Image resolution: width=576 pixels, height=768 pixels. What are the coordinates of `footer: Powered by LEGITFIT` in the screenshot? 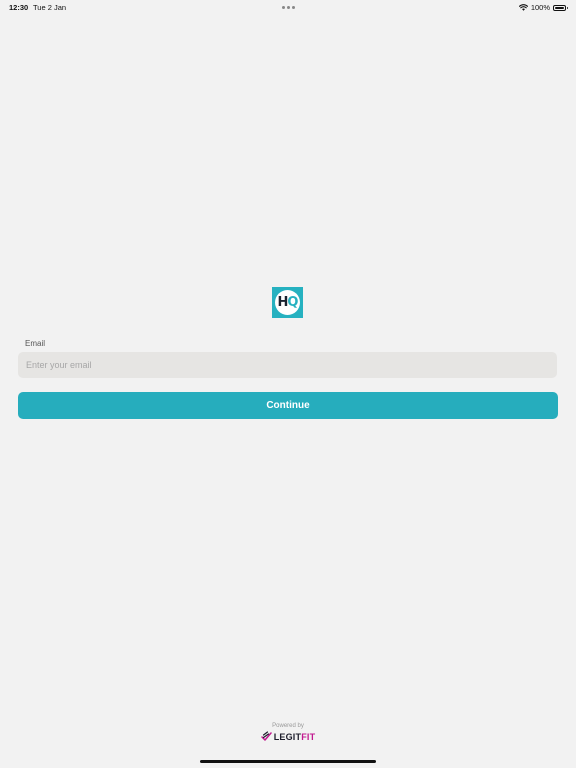 It's located at (288, 735).